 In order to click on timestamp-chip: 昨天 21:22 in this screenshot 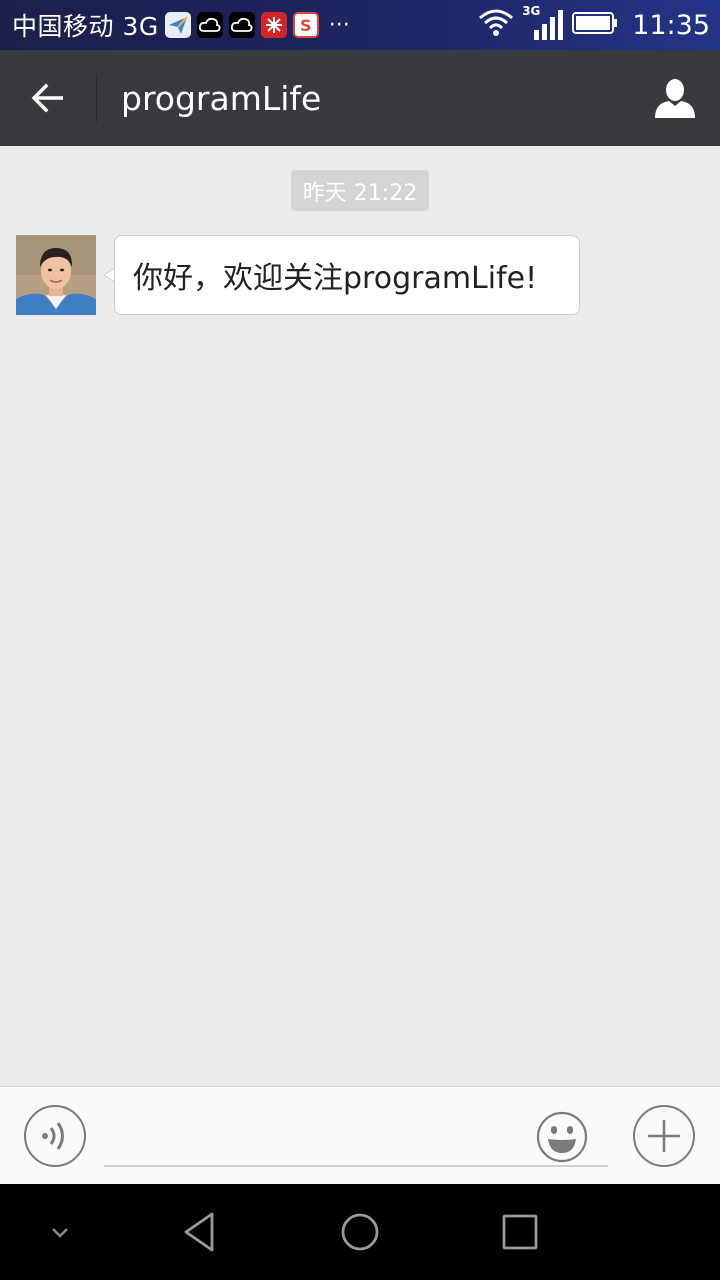, I will do `click(360, 190)`.